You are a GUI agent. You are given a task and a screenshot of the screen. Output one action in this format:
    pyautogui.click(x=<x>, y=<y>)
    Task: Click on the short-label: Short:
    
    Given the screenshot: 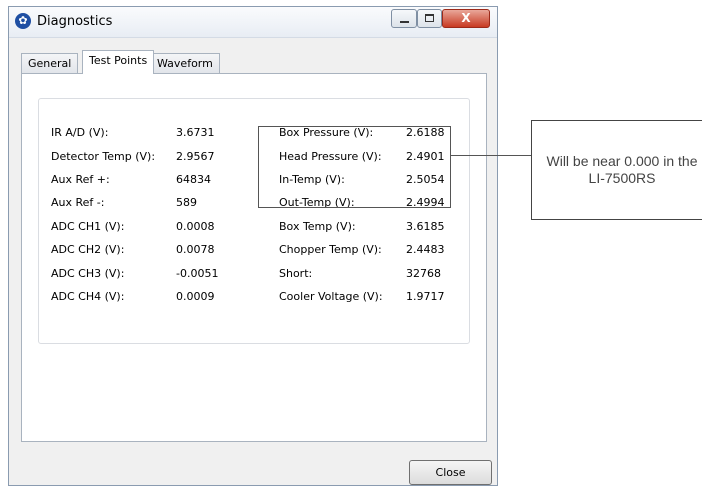 What is the action you would take?
    pyautogui.click(x=296, y=273)
    